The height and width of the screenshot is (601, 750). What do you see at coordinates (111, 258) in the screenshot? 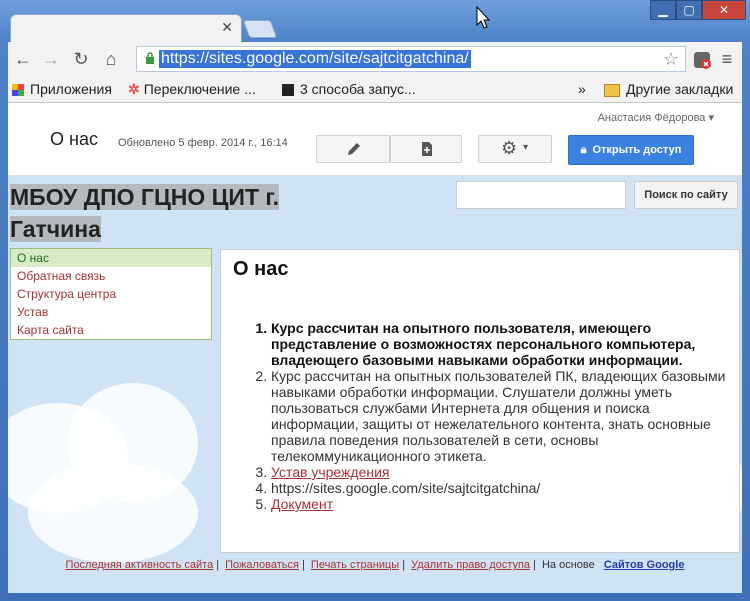
I see `sidebar-item-about: О нас` at bounding box center [111, 258].